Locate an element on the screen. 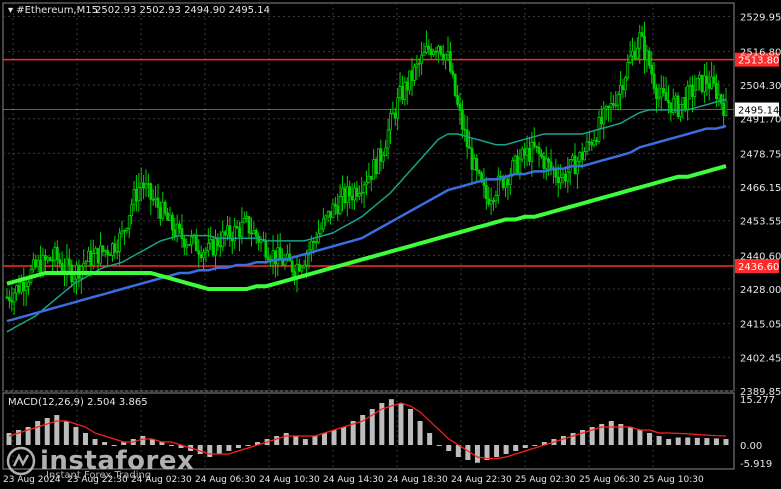 Image resolution: width=781 pixels, height=489 pixels. chart-header-symbol: ▾ #Ethereum,M15 is located at coordinates (53, 10).